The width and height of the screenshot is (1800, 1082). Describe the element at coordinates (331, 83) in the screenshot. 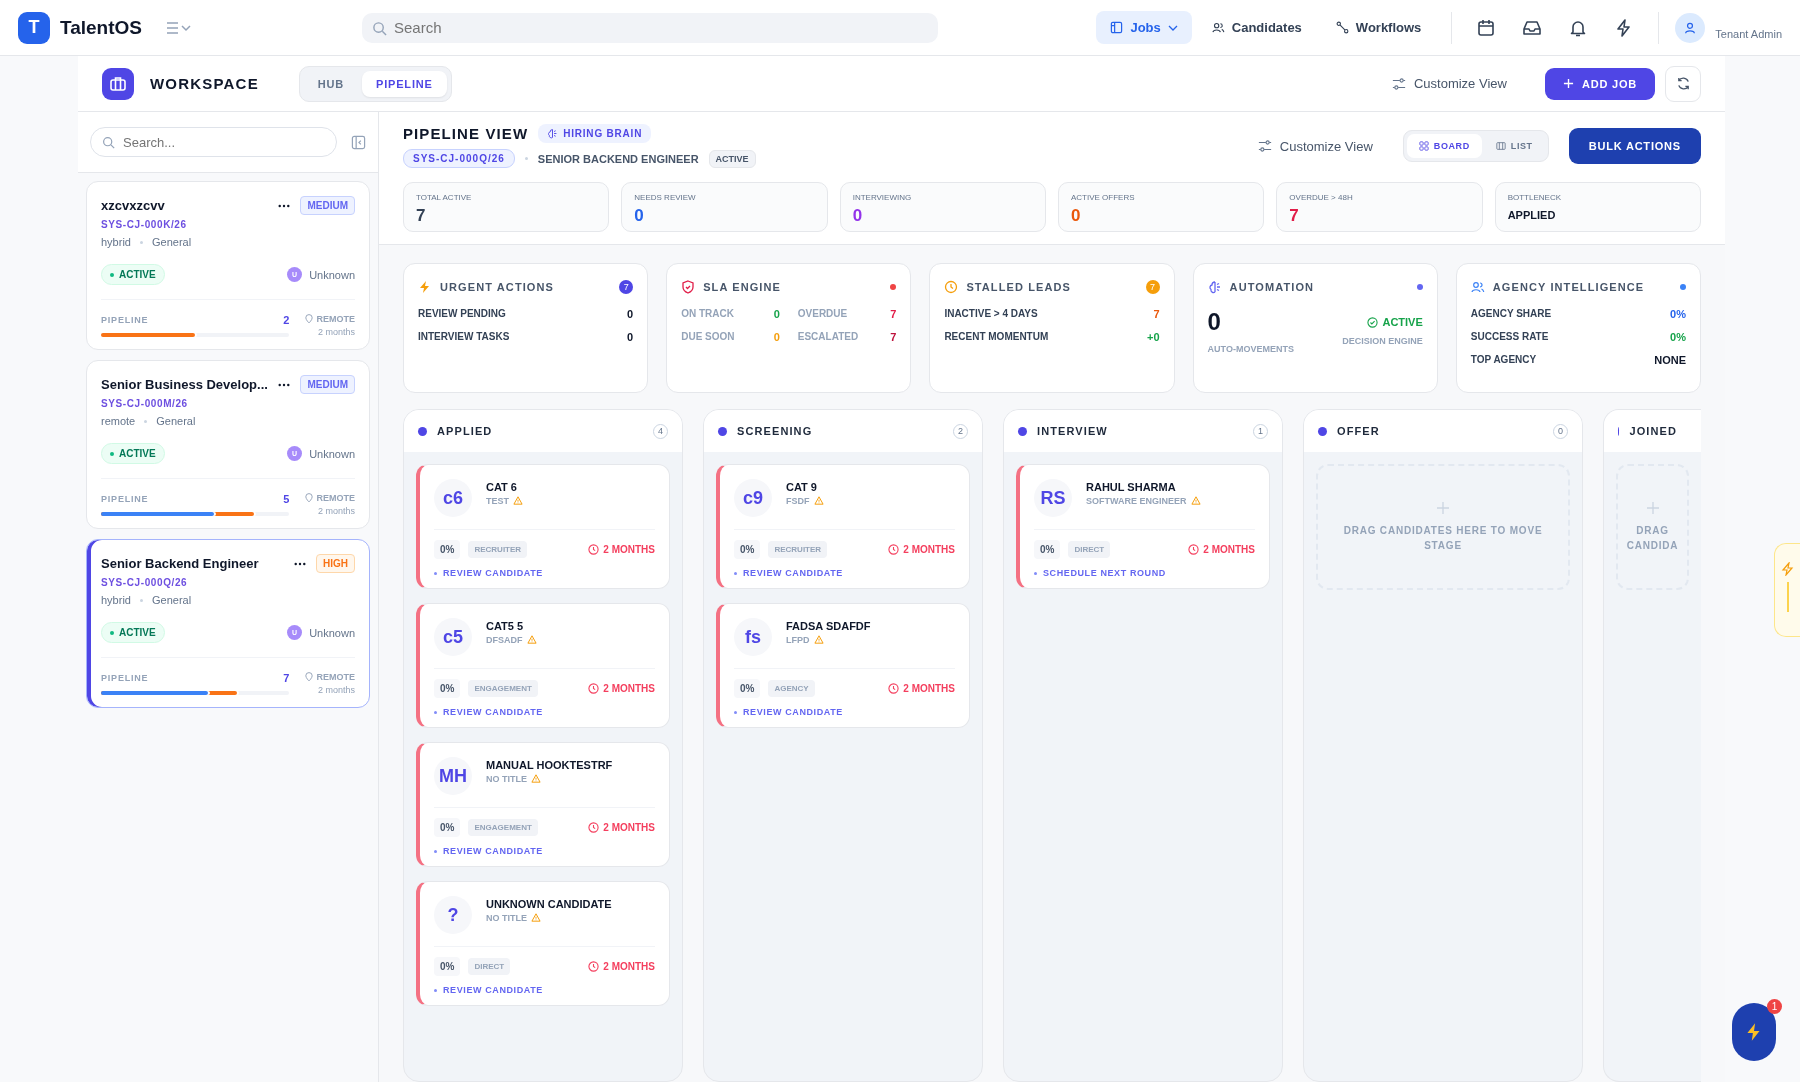

I see `workspace-tab: HUB` at that location.